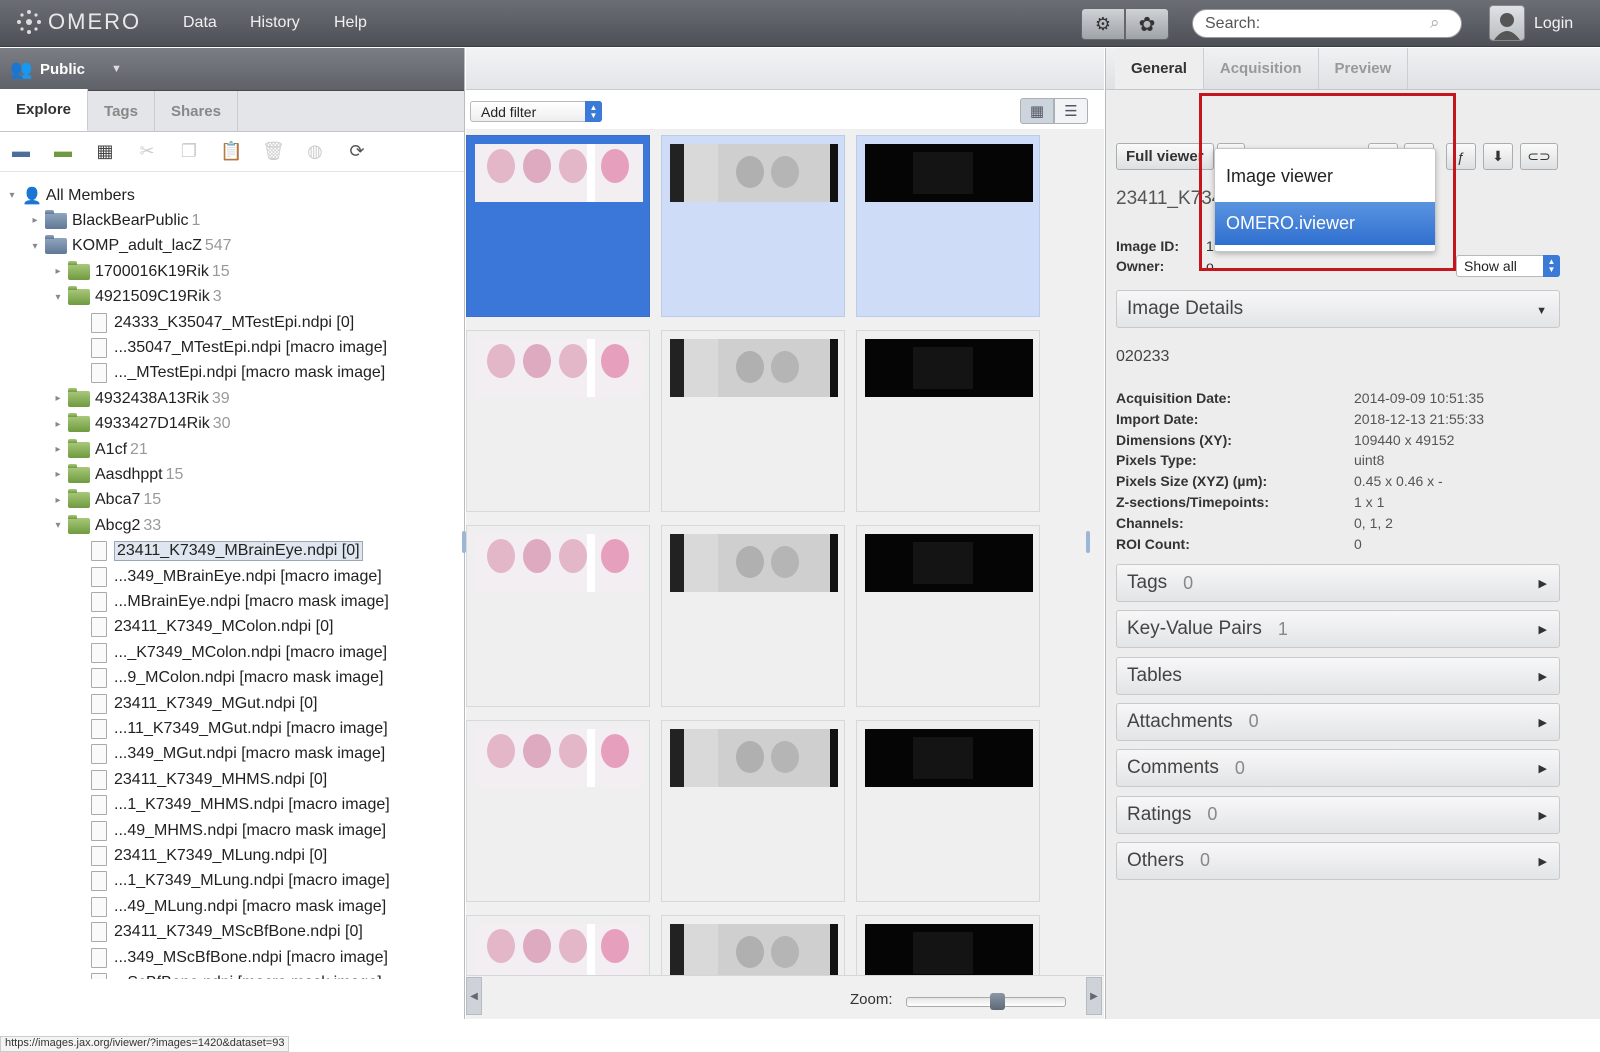 The image size is (1600, 1052). I want to click on new-screen-icon: ▦, so click(105, 151).